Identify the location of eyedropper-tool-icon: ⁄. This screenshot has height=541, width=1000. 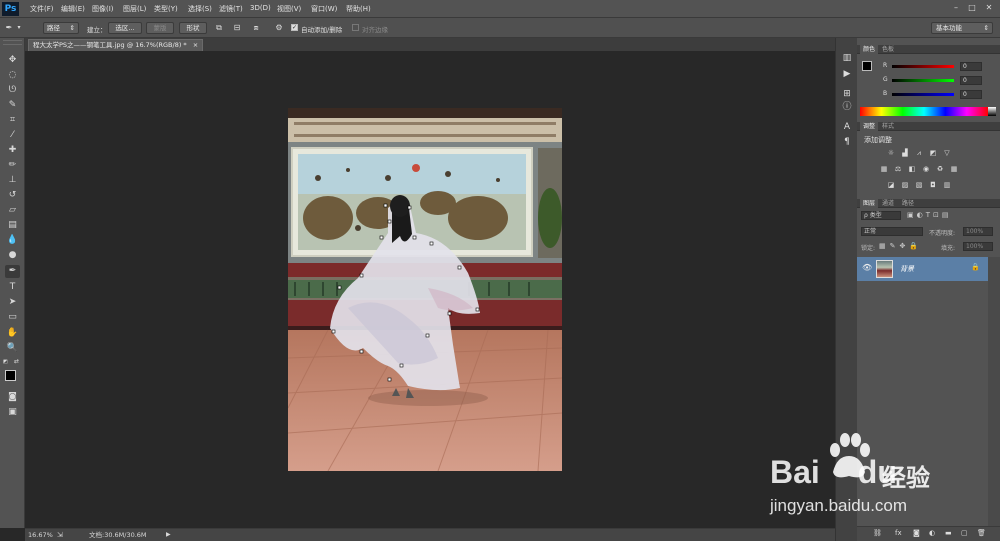
(12, 135).